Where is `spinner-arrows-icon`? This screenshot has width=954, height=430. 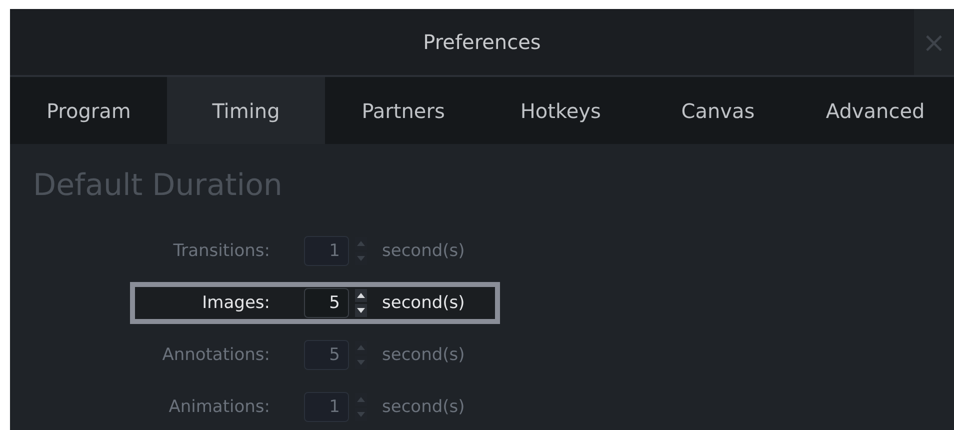
spinner-arrows-icon is located at coordinates (361, 303).